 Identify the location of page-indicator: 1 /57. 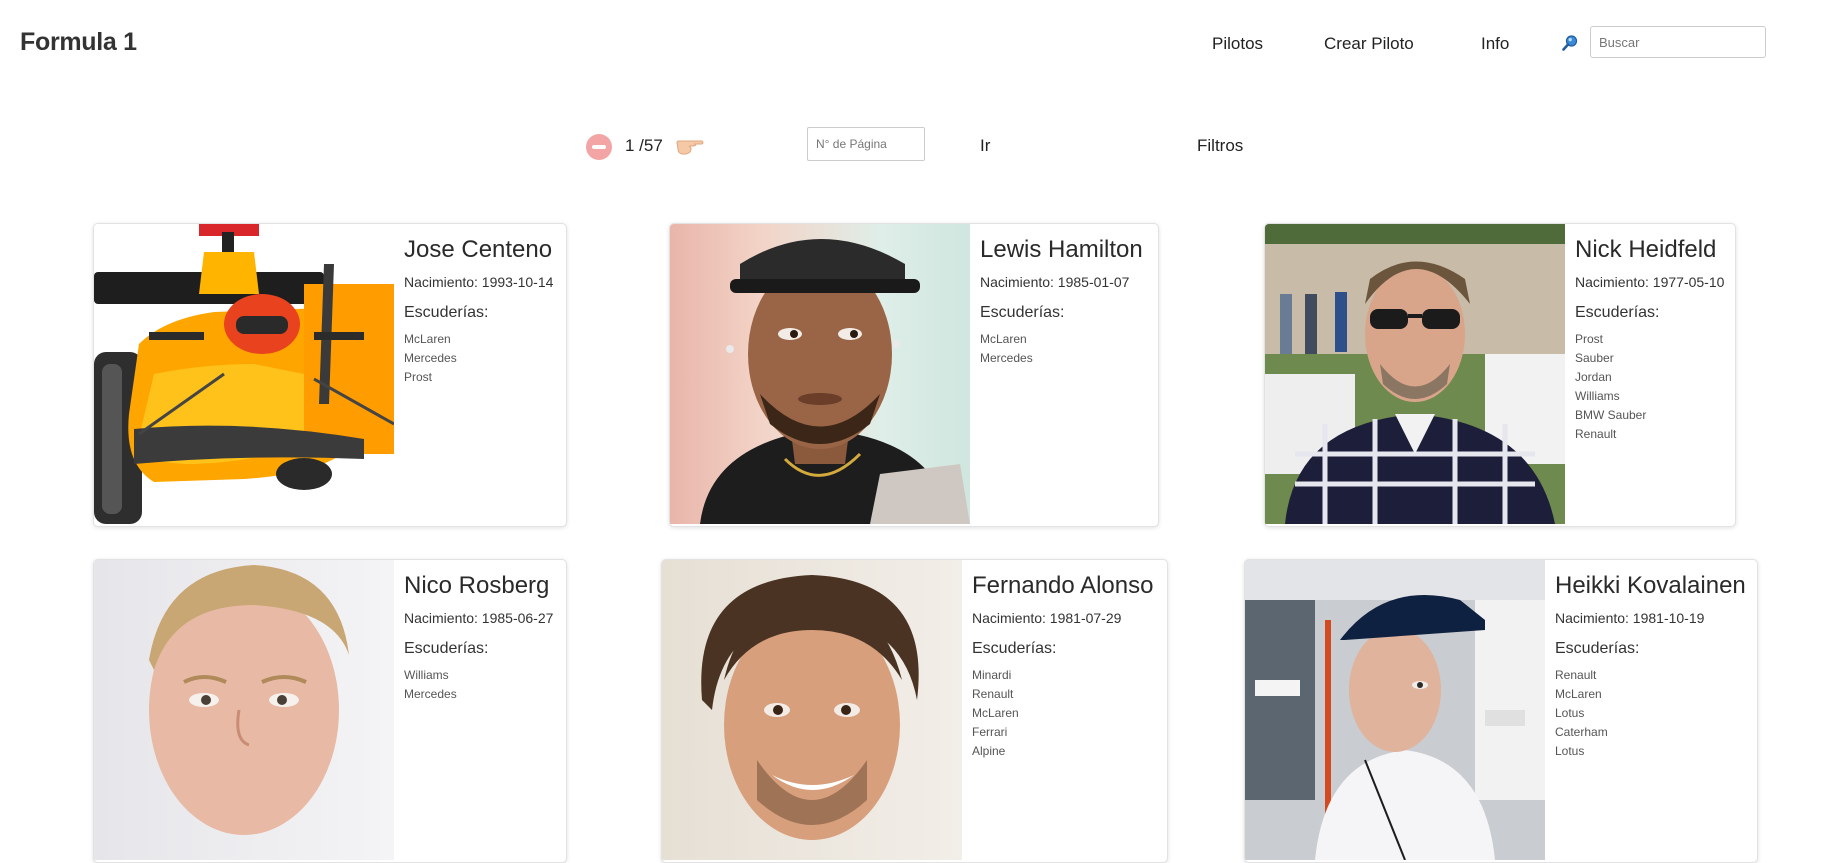
(644, 145).